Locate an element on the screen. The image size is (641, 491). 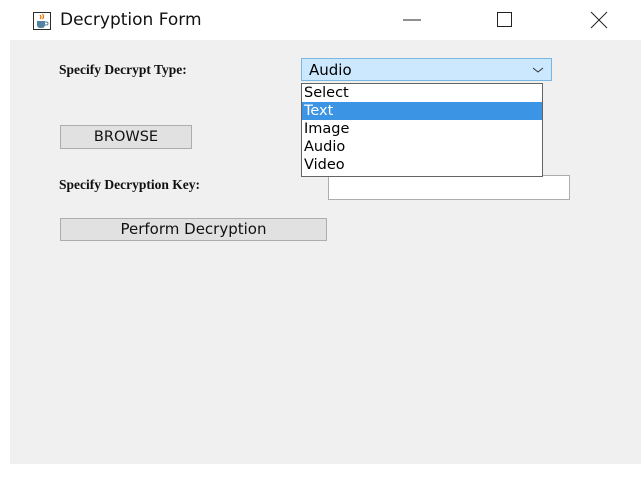
maximize-icon is located at coordinates (504, 20).